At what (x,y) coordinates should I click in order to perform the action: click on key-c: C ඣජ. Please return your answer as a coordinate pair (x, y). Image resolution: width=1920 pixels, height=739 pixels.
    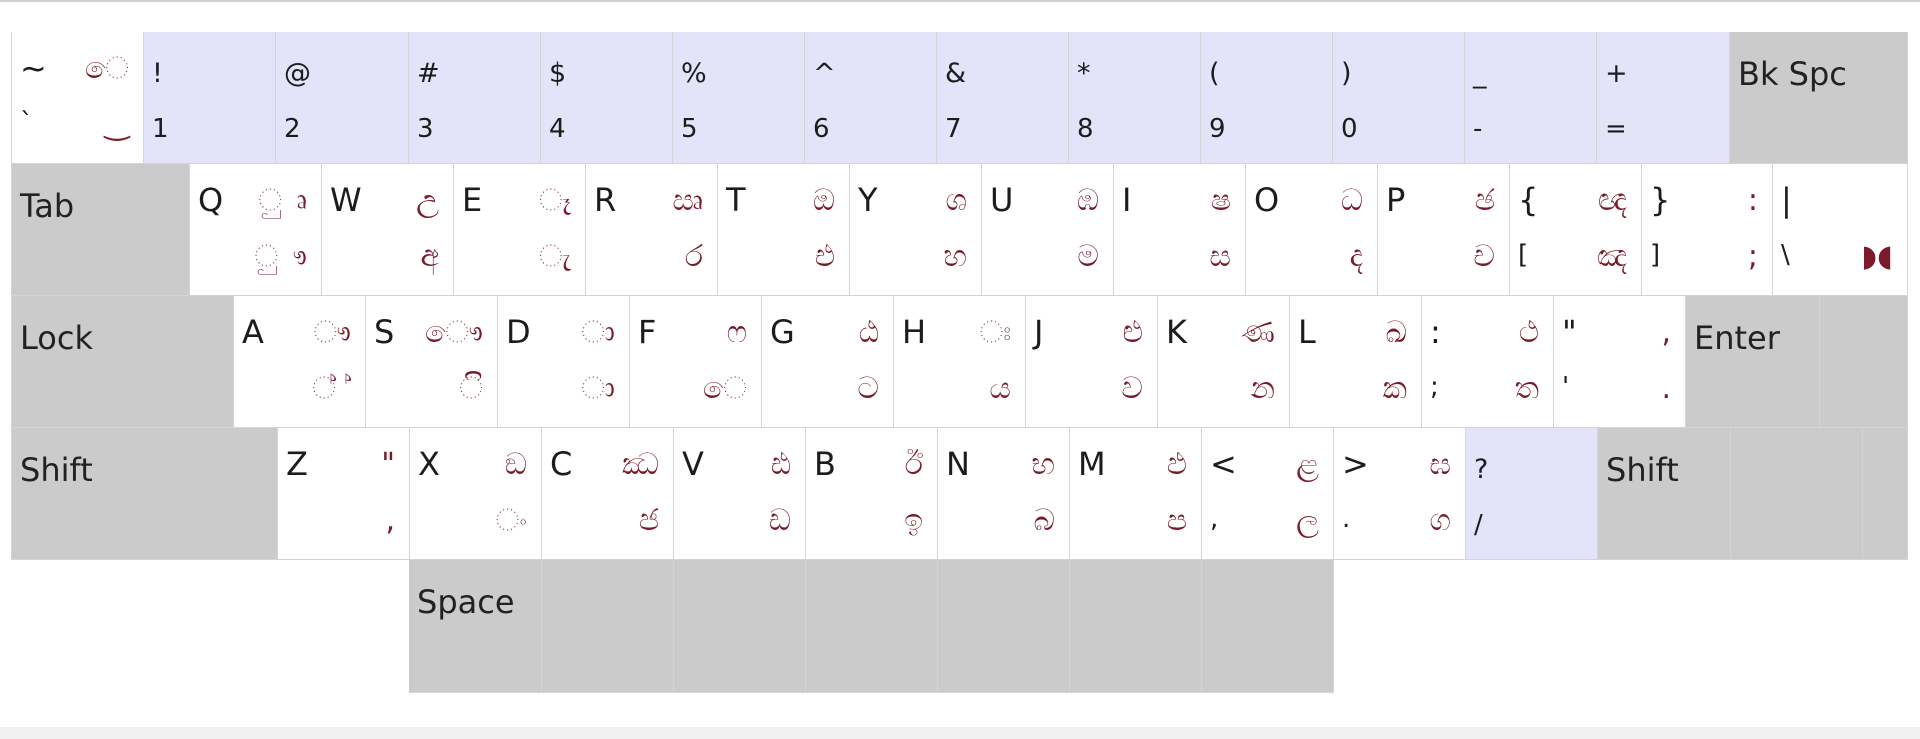
    Looking at the image, I should click on (608, 494).